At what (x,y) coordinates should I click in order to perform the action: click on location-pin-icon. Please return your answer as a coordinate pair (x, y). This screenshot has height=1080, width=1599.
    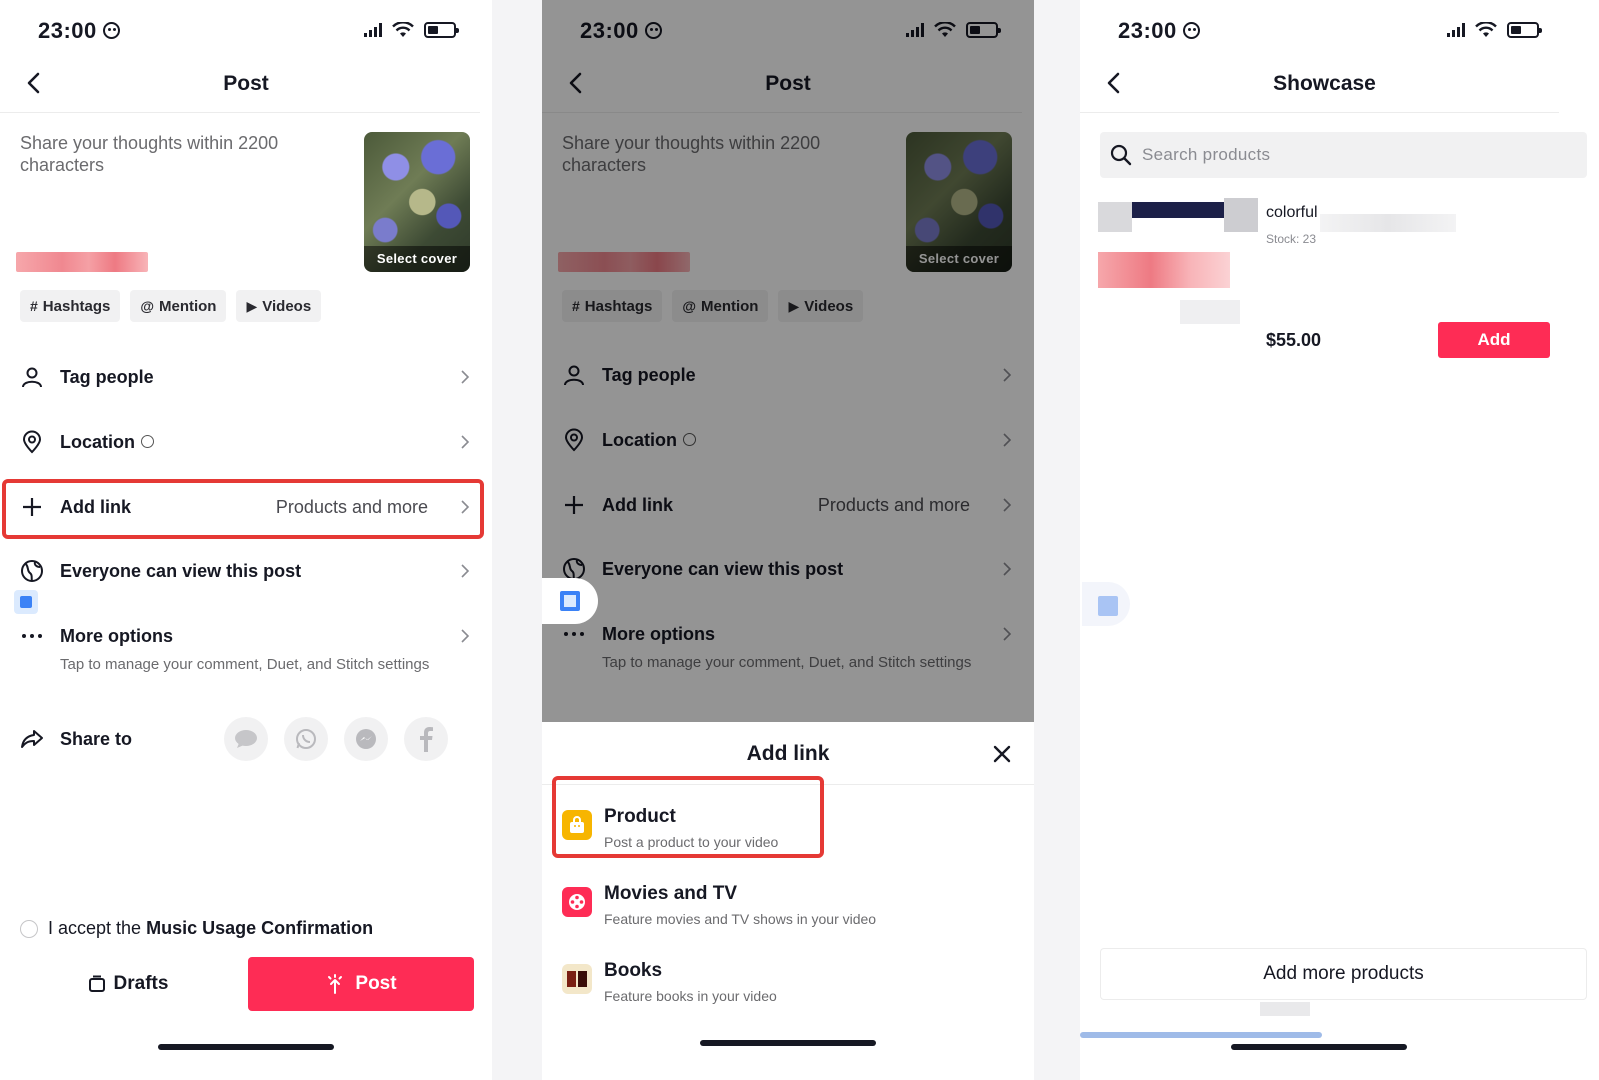
    Looking at the image, I should click on (32, 442).